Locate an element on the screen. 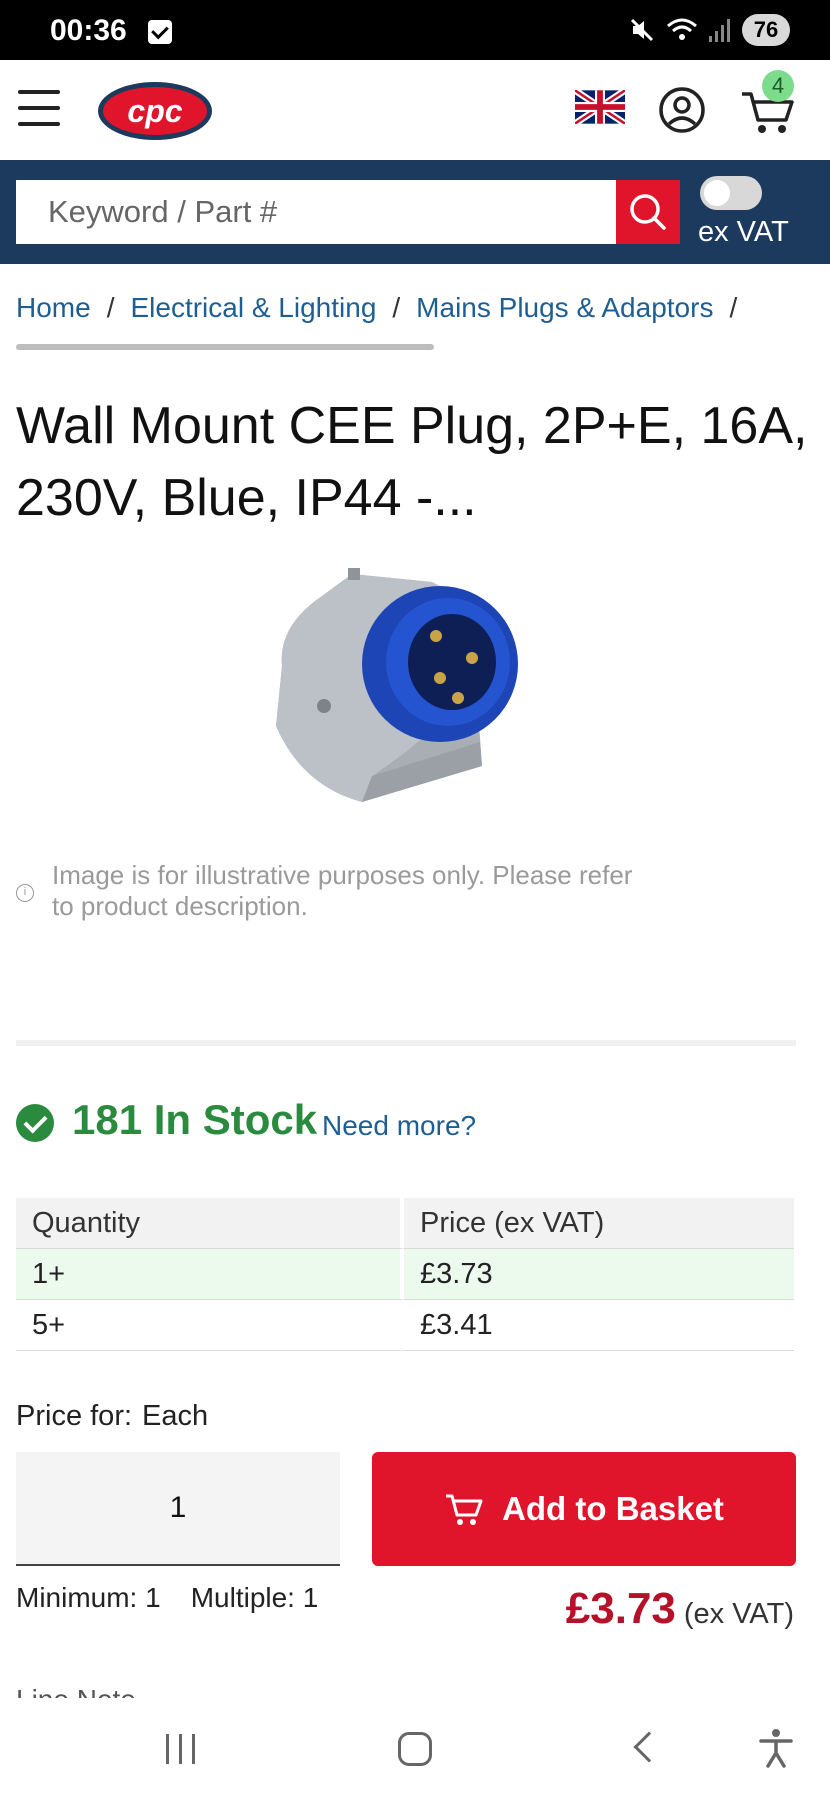 The height and width of the screenshot is (1800, 830). search-bar: ex VAT is located at coordinates (415, 212).